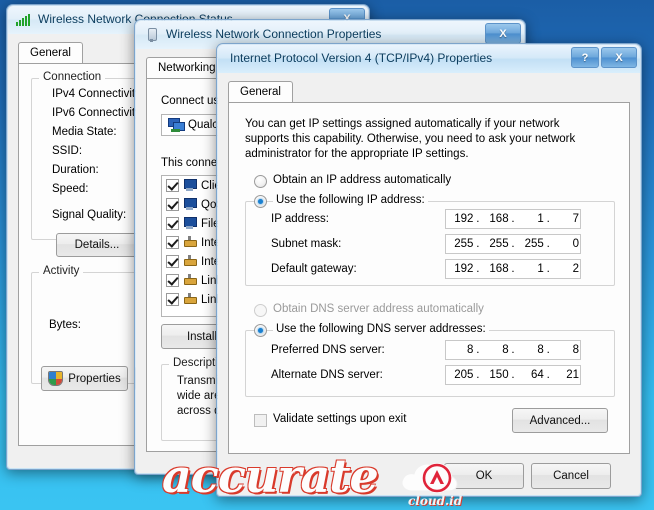 The width and height of the screenshot is (654, 510). Describe the element at coordinates (96, 94) in the screenshot. I see `field-ipv4-connectivity: IPv4 Connectivity` at that location.